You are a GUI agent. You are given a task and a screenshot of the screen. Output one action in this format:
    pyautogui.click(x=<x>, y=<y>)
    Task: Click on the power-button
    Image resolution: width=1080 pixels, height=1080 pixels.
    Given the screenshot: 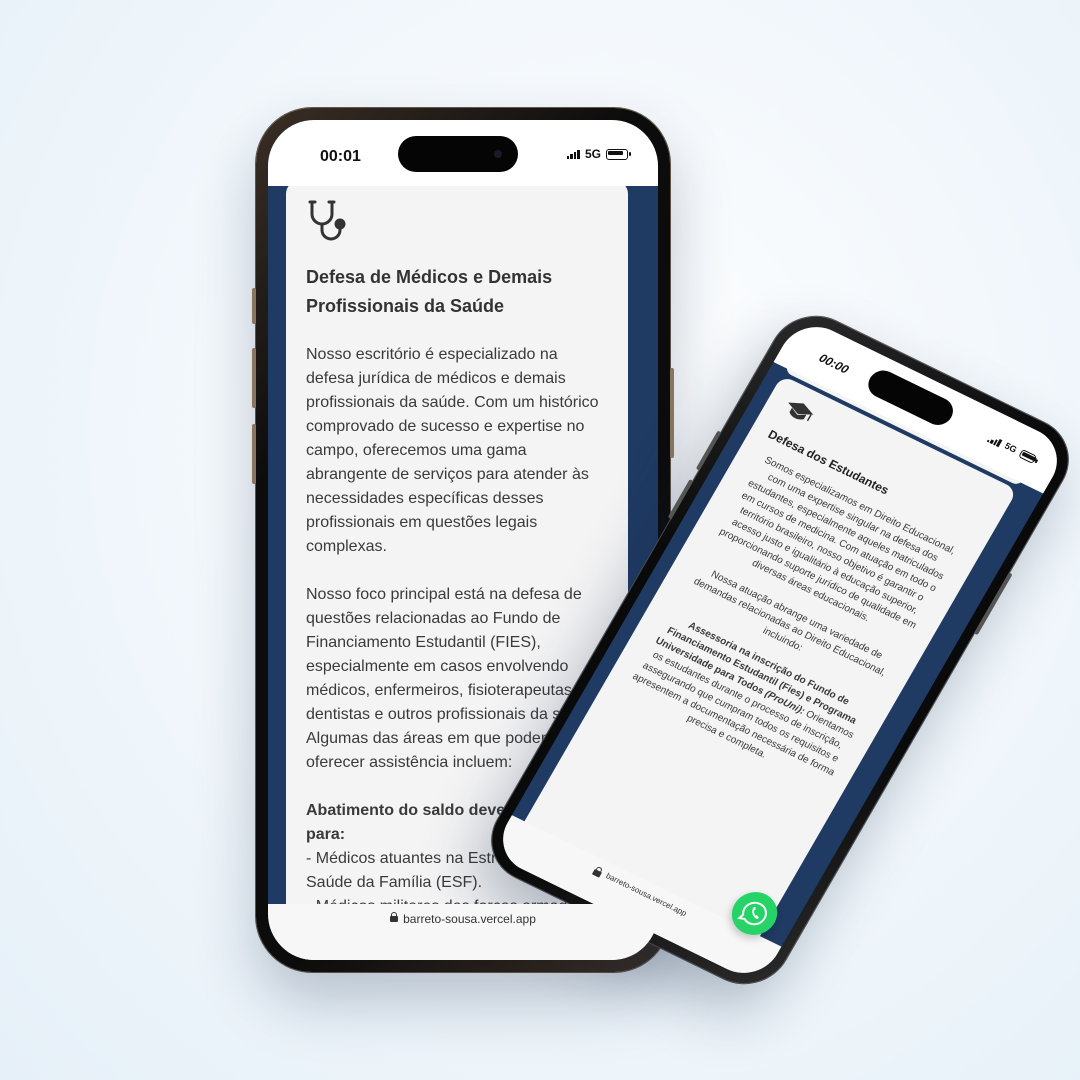 What is the action you would take?
    pyautogui.click(x=672, y=413)
    